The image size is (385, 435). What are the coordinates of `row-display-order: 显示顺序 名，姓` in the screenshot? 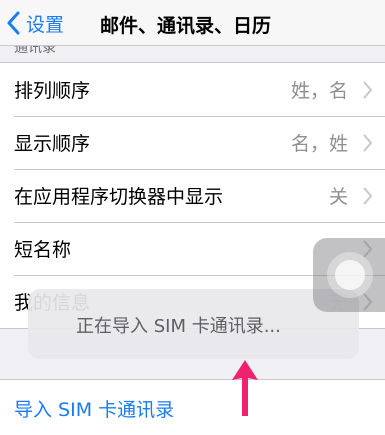 It's located at (192, 142).